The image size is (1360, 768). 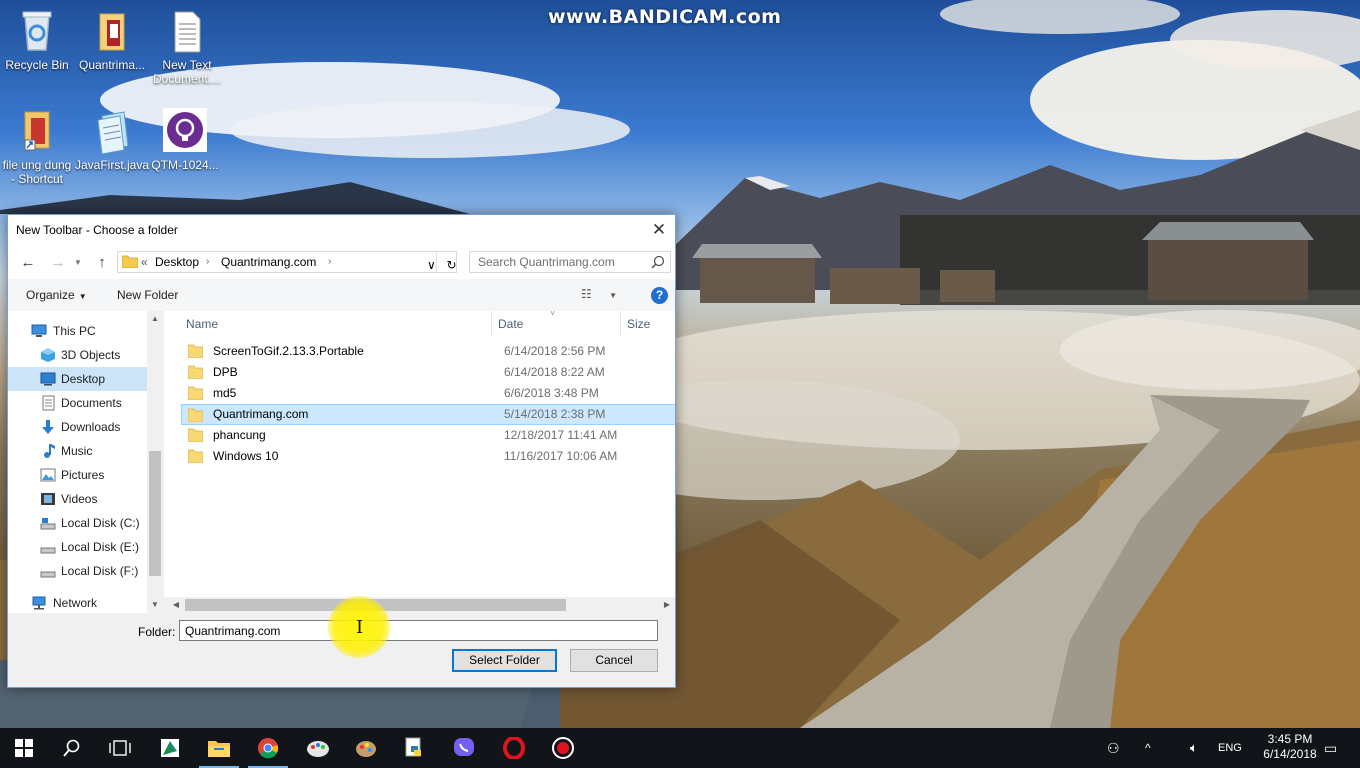 I want to click on address-bar: « Desktop › Quantrimang.com › ∨ ↻, so click(x=287, y=262).